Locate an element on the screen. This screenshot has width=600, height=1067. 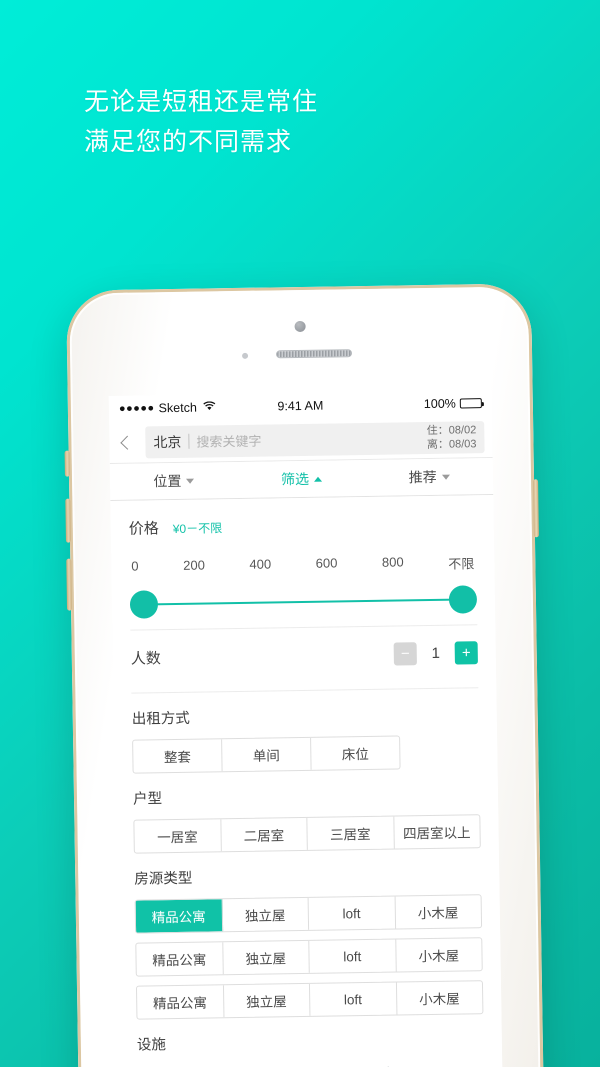
search-city-label: 北京 is located at coordinates (167, 441).